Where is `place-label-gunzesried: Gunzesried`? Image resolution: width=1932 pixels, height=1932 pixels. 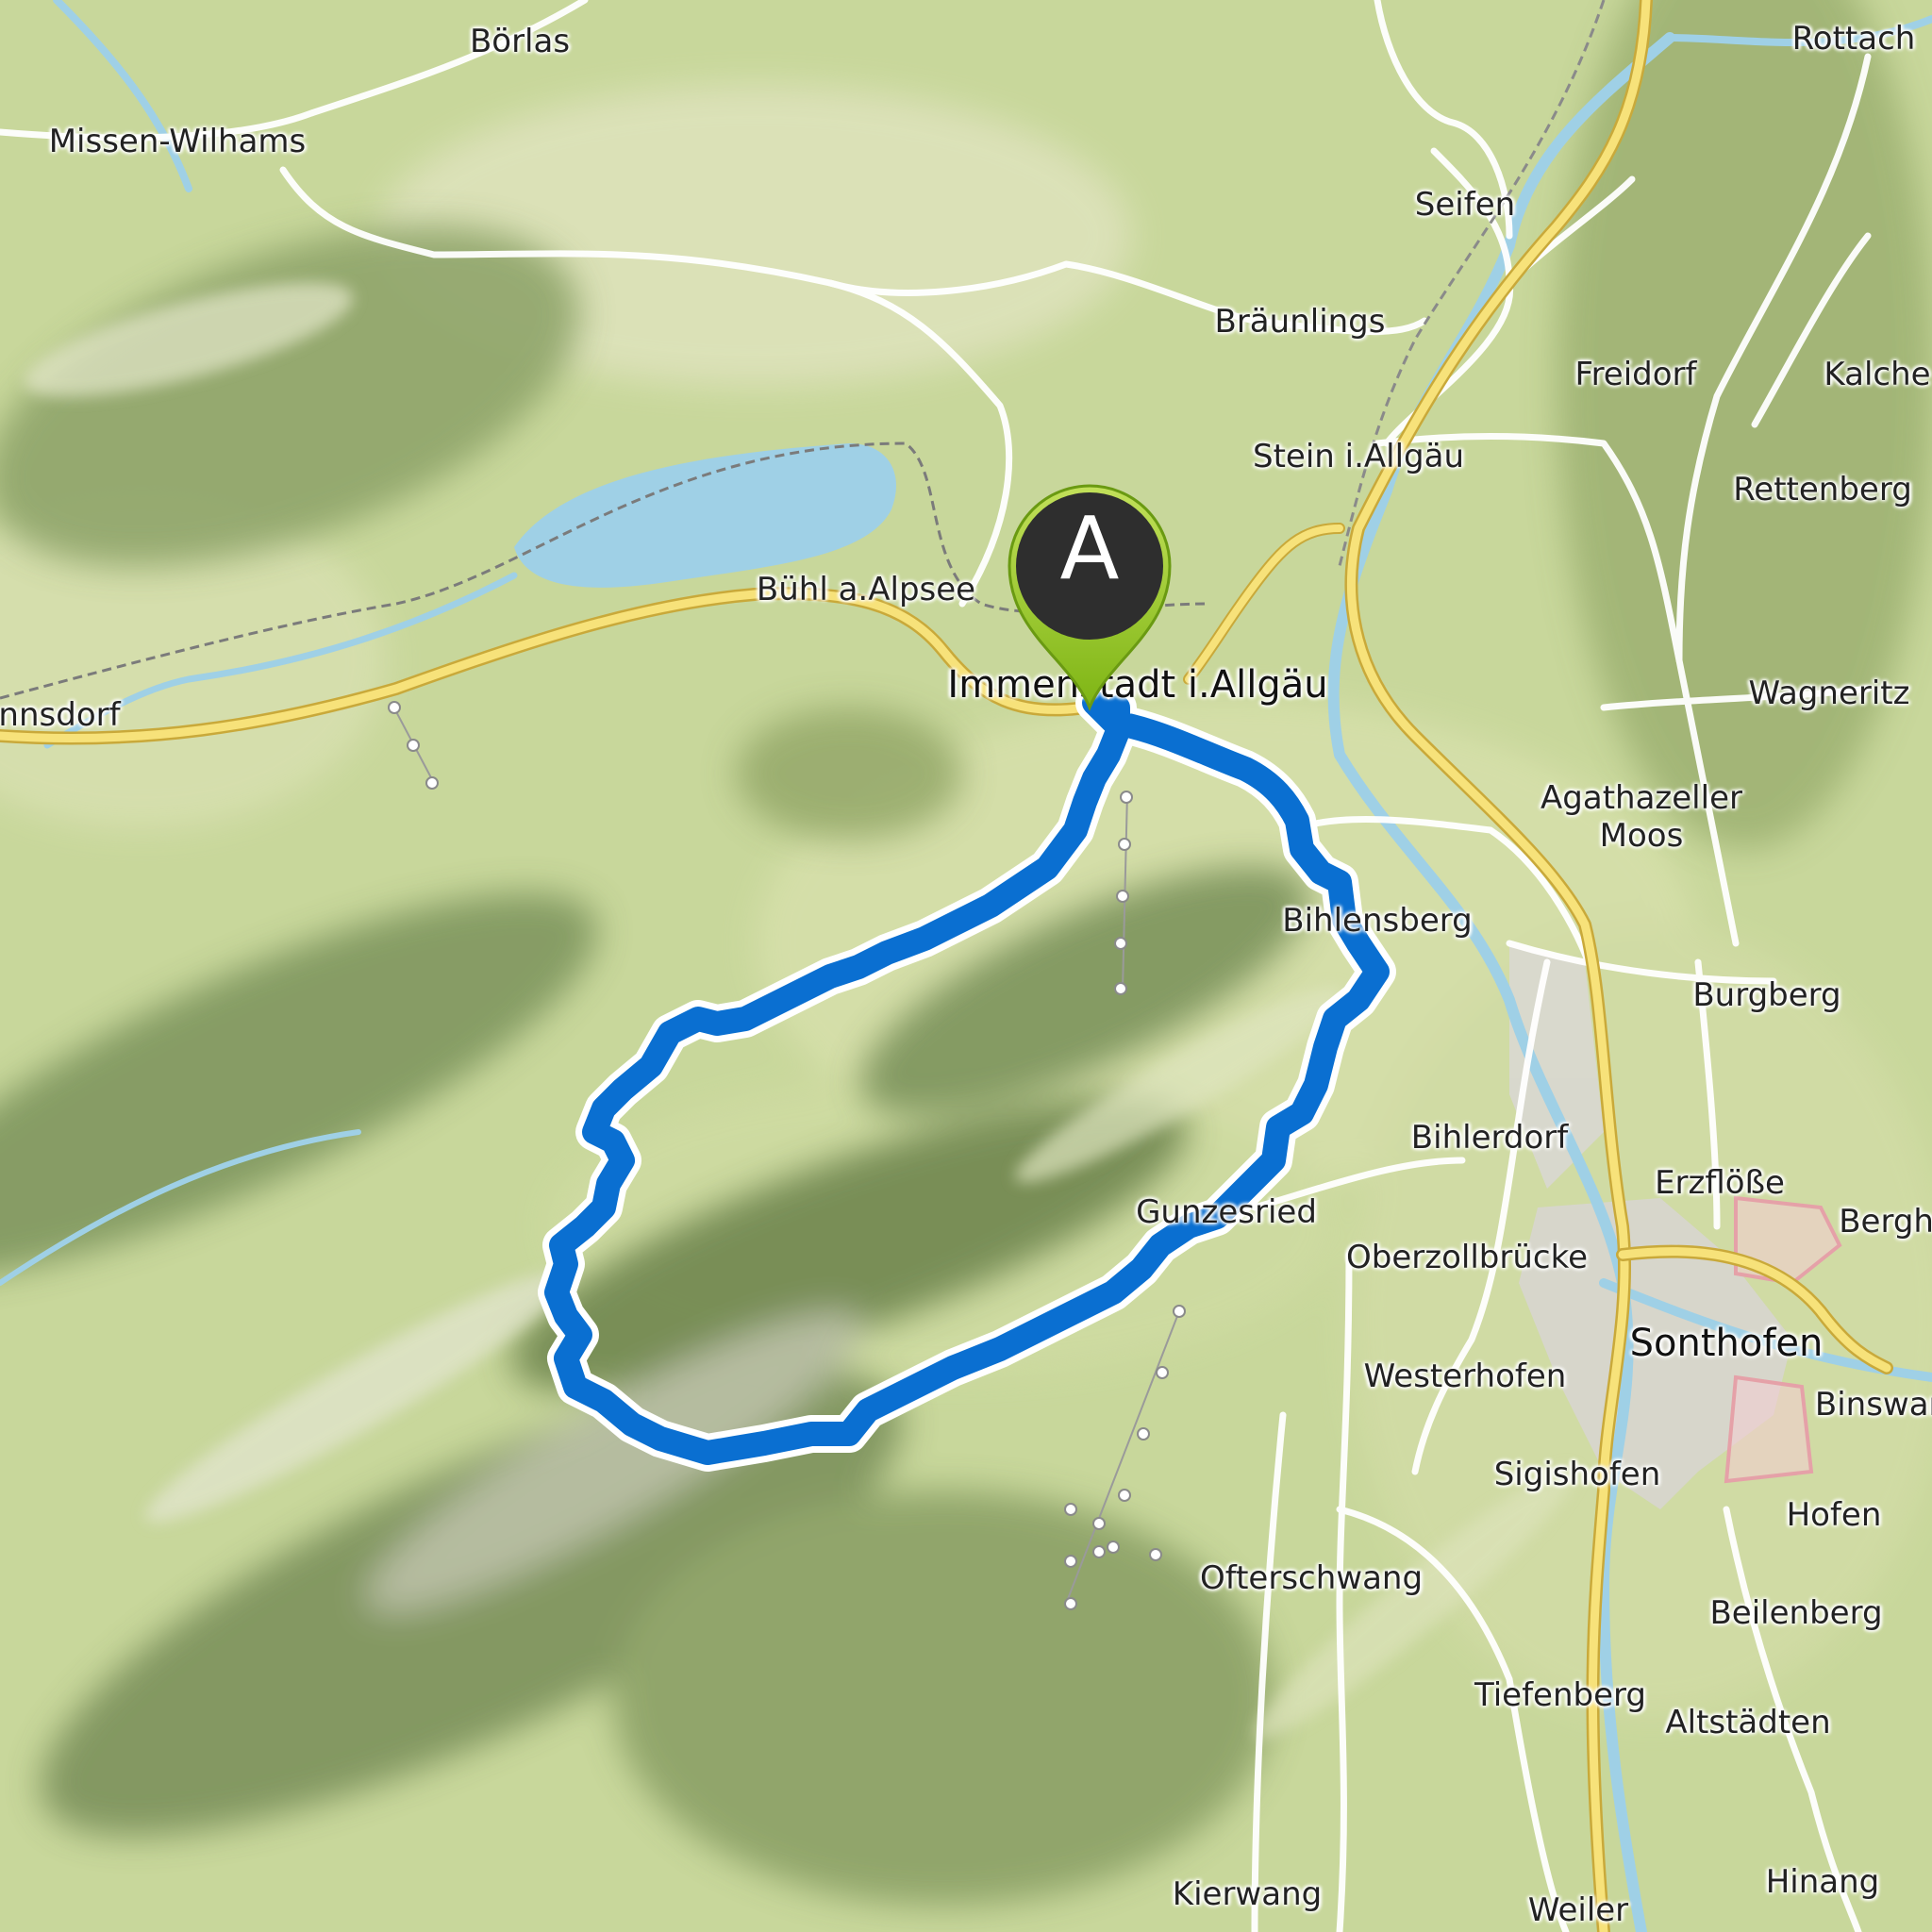
place-label-gunzesried: Gunzesried is located at coordinates (1226, 1212).